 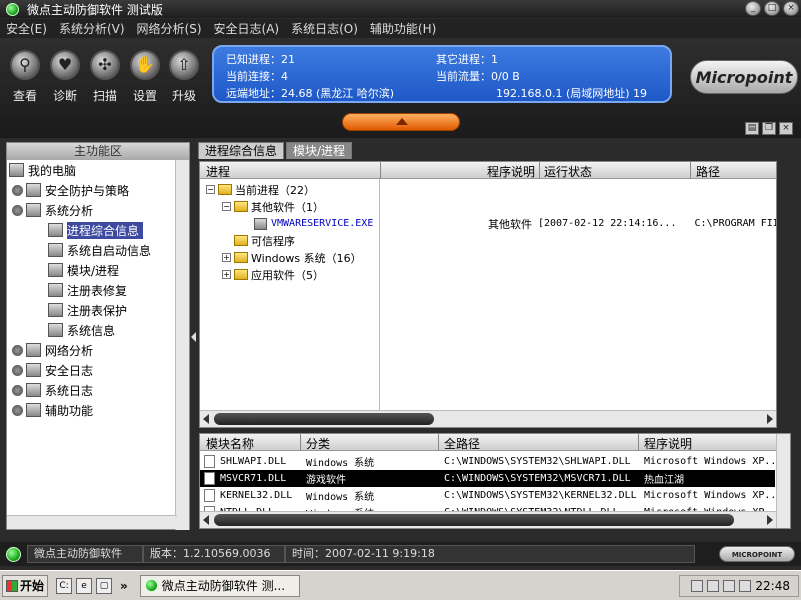 What do you see at coordinates (124, 586) in the screenshot?
I see `quick-launch-chevron-icon: »` at bounding box center [124, 586].